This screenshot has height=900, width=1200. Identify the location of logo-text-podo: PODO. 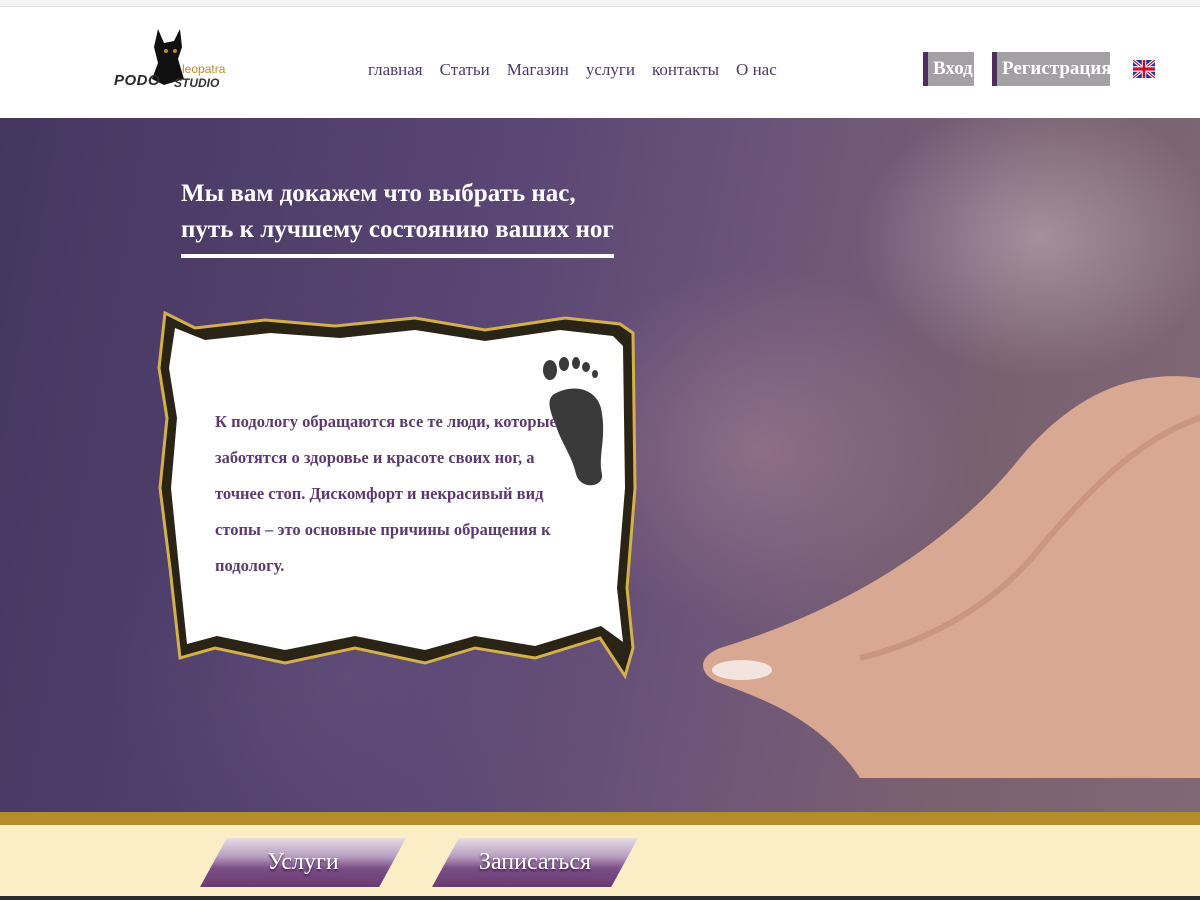
(137, 80).